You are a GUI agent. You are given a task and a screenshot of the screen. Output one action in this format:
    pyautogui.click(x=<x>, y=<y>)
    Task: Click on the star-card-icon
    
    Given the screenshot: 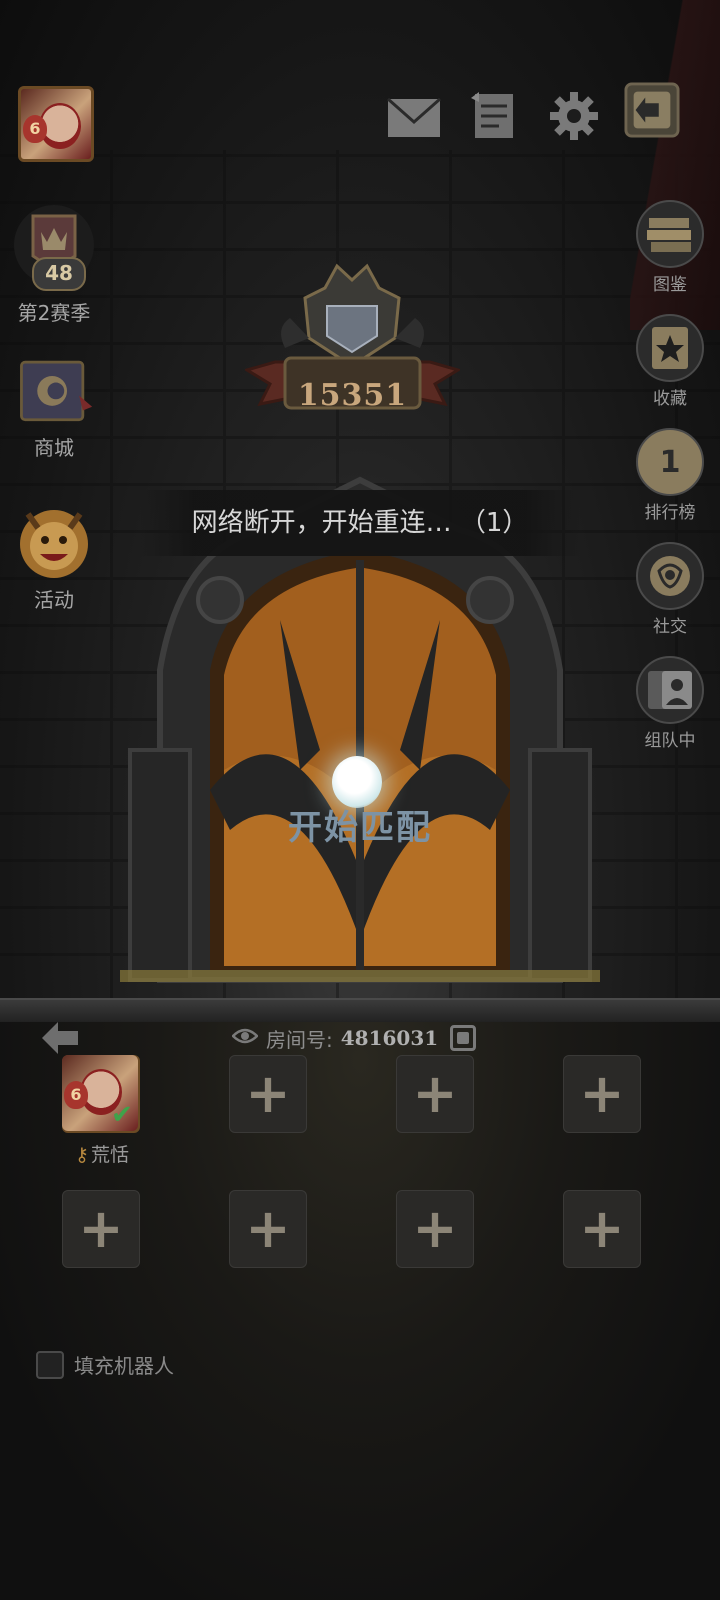 What is the action you would take?
    pyautogui.click(x=670, y=348)
    